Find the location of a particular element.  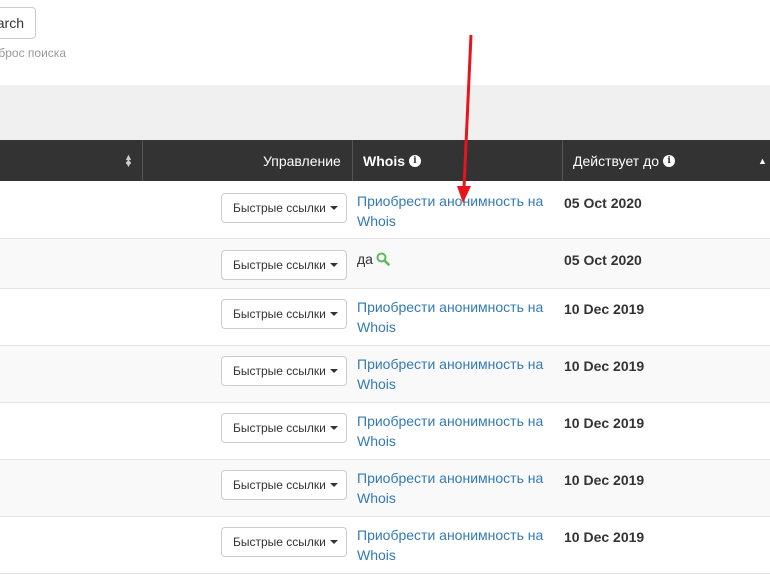

caret-down-icon is located at coordinates (333, 542).